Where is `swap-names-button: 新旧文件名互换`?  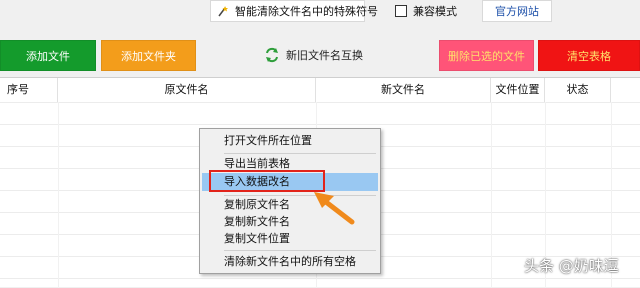 swap-names-button: 新旧文件名互换 is located at coordinates (316, 55).